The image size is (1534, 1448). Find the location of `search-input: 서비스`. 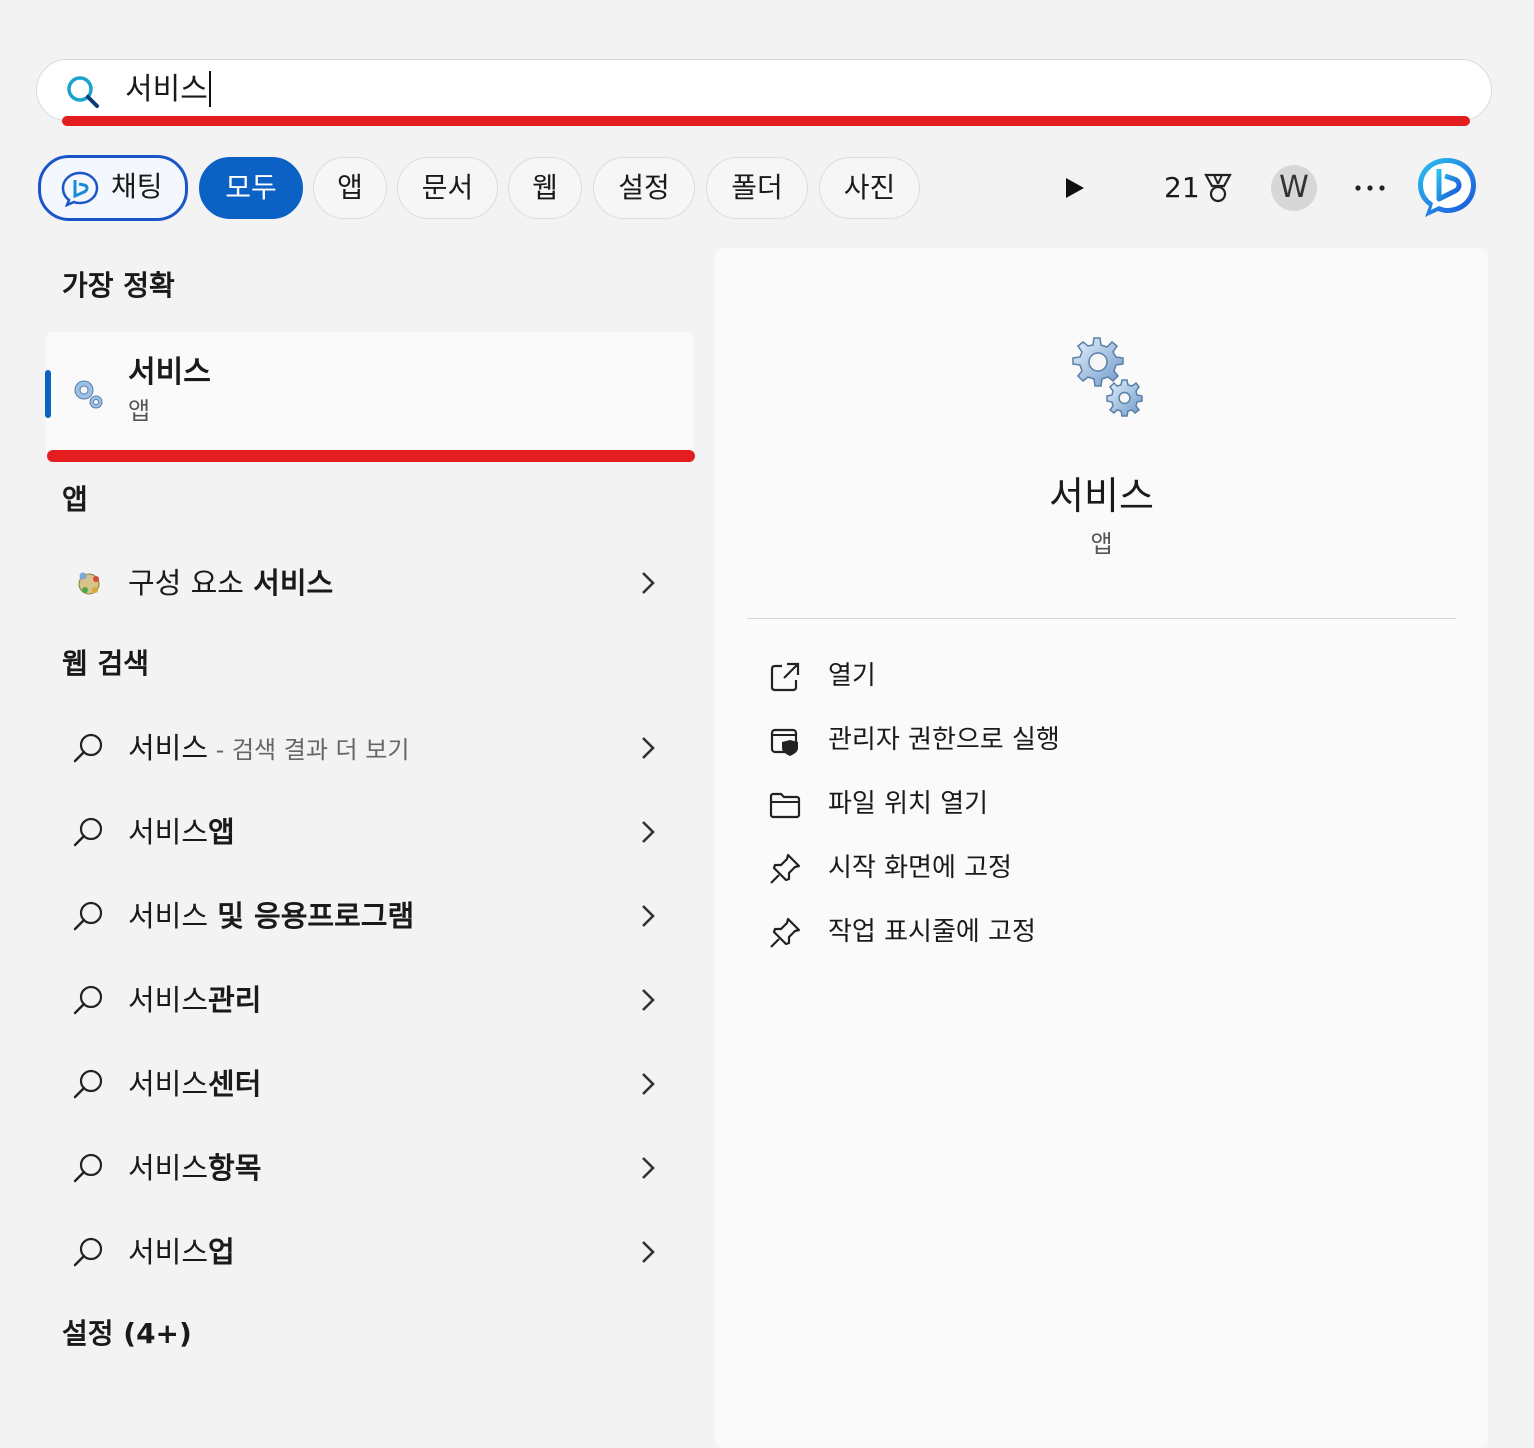

search-input: 서비스 is located at coordinates (168, 90).